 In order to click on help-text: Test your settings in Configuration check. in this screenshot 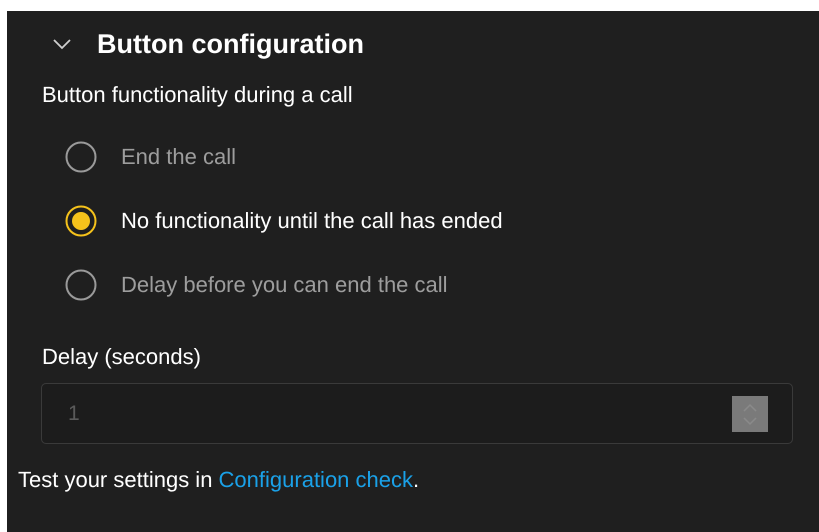, I will do `click(219, 480)`.